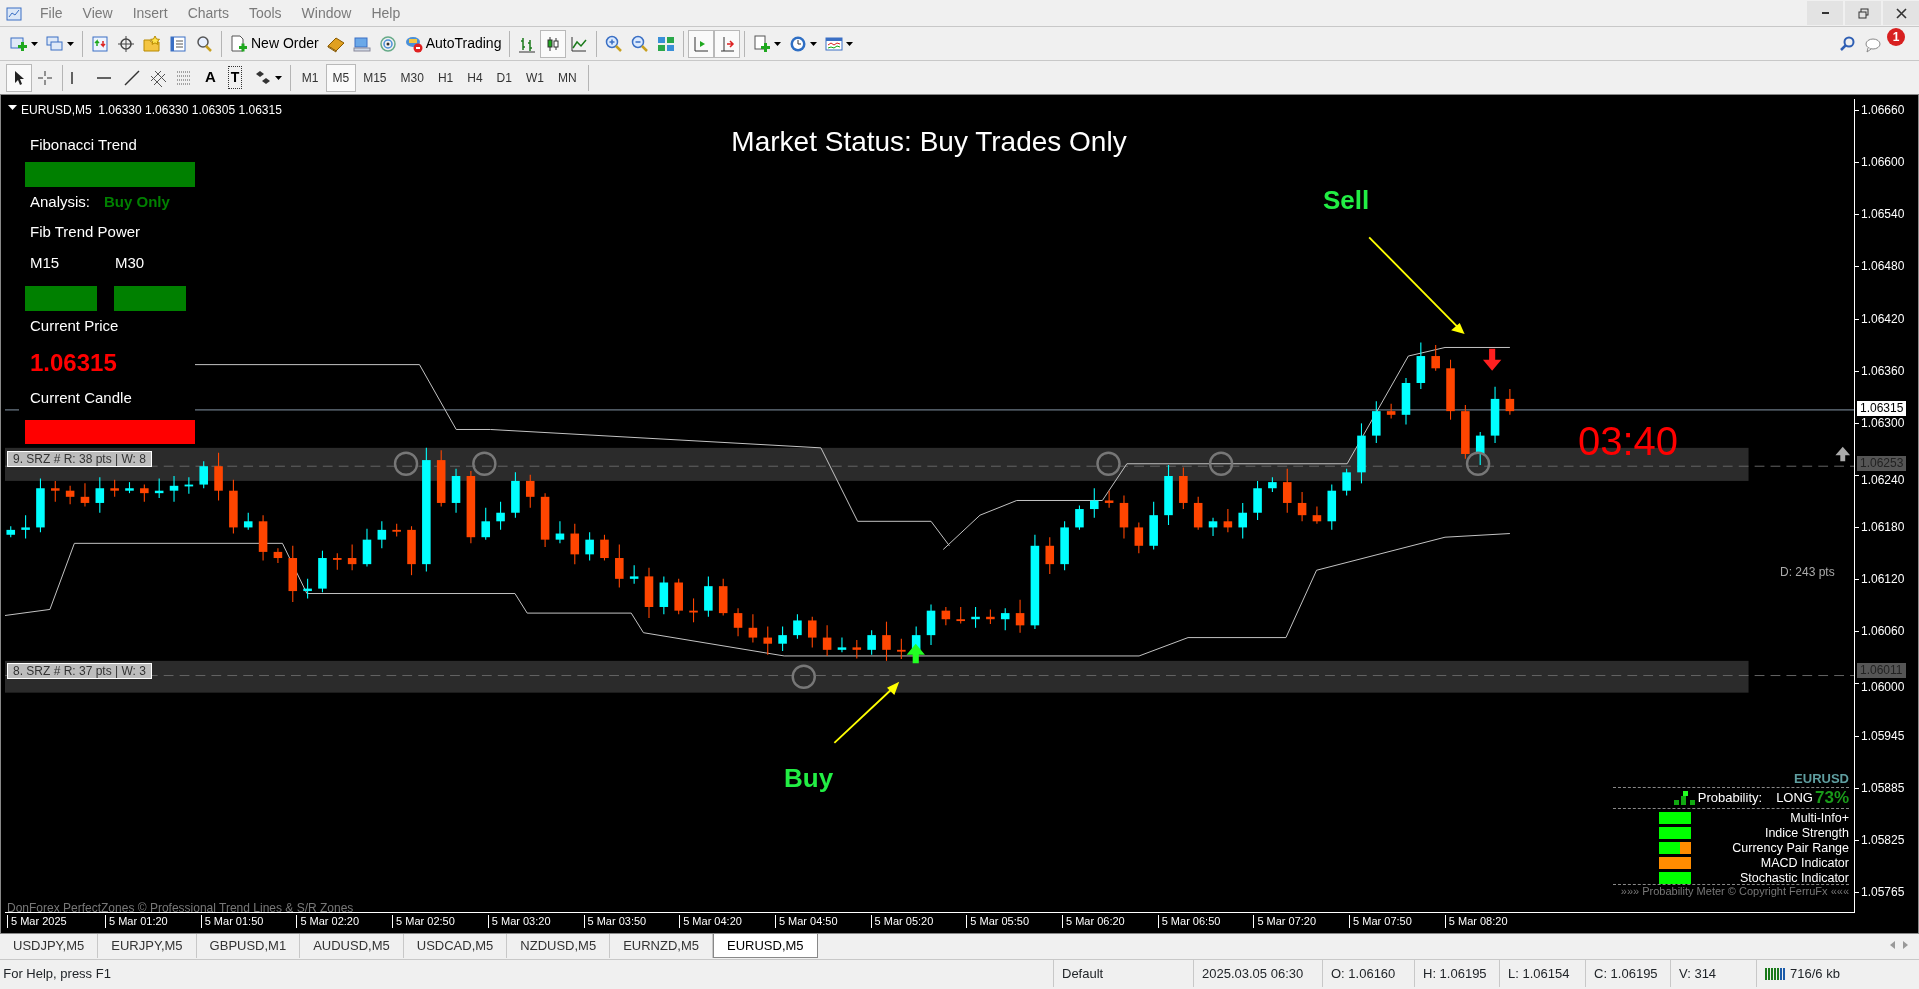  I want to click on timeframe-button: M1, so click(310, 77).